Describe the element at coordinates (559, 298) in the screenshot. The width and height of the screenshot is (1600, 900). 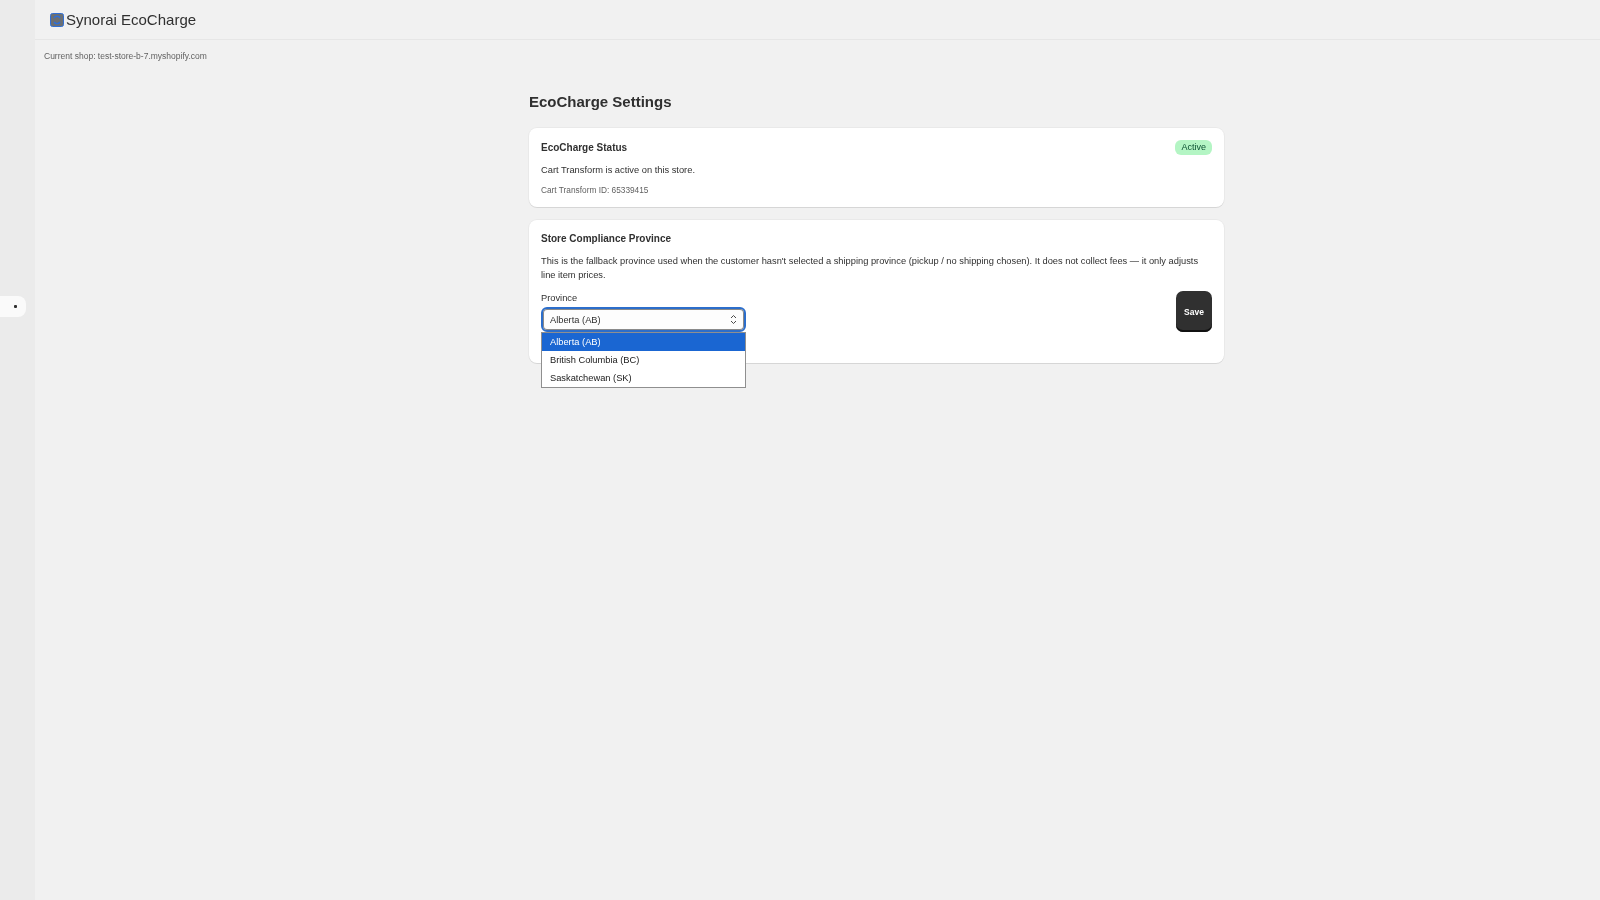
I see `field-label: Province` at that location.